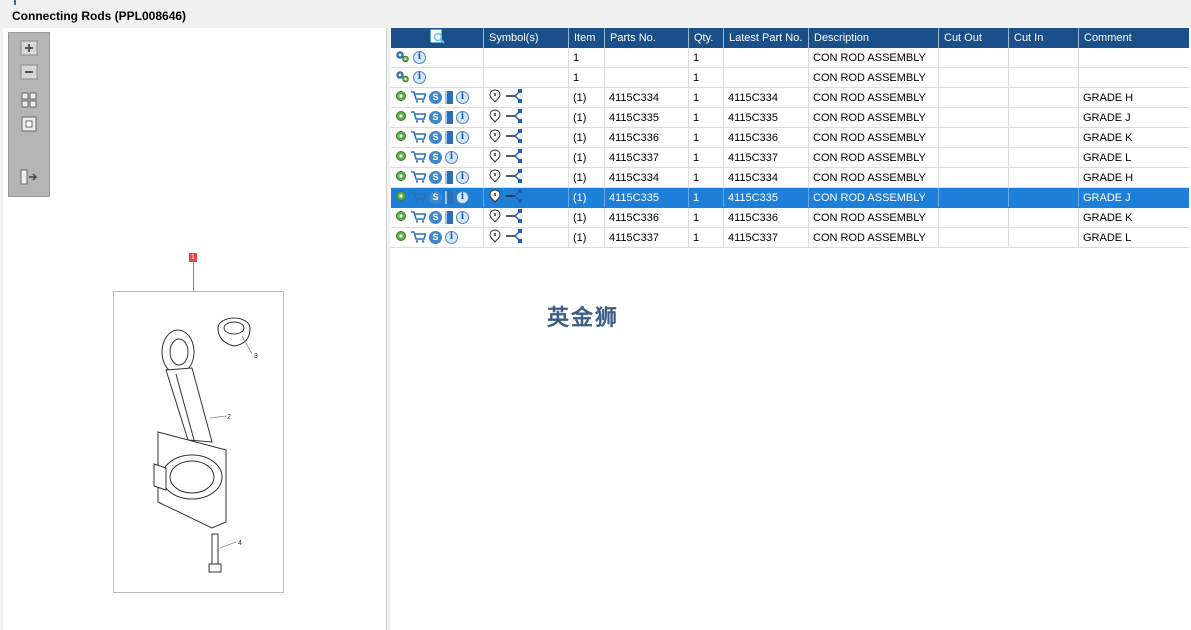  What do you see at coordinates (29, 124) in the screenshot?
I see `fit-window-icon` at bounding box center [29, 124].